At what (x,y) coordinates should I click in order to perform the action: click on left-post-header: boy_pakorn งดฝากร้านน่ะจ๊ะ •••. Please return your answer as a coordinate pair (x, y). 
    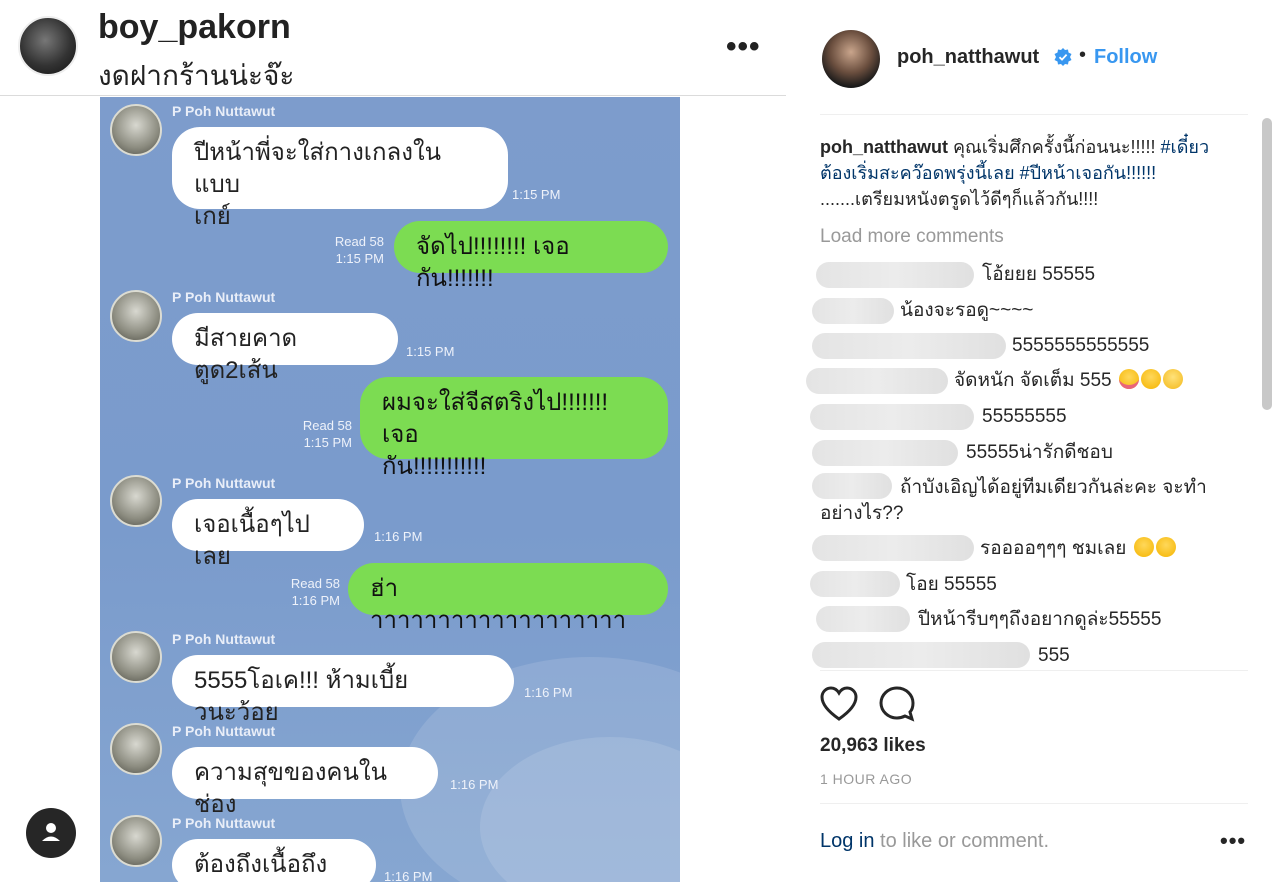
    Looking at the image, I should click on (393, 48).